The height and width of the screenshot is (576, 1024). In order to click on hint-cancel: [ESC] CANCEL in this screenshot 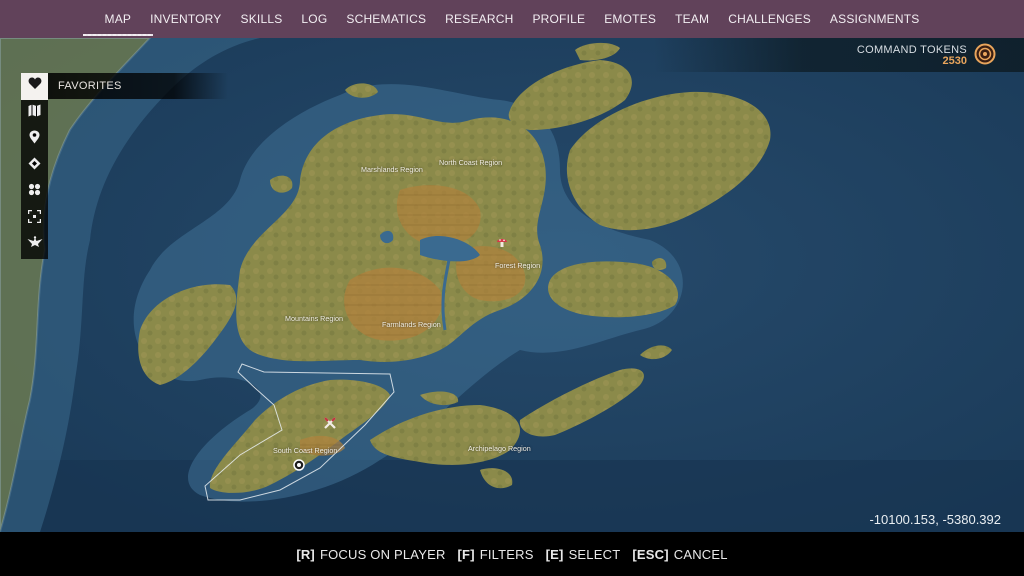, I will do `click(679, 554)`.